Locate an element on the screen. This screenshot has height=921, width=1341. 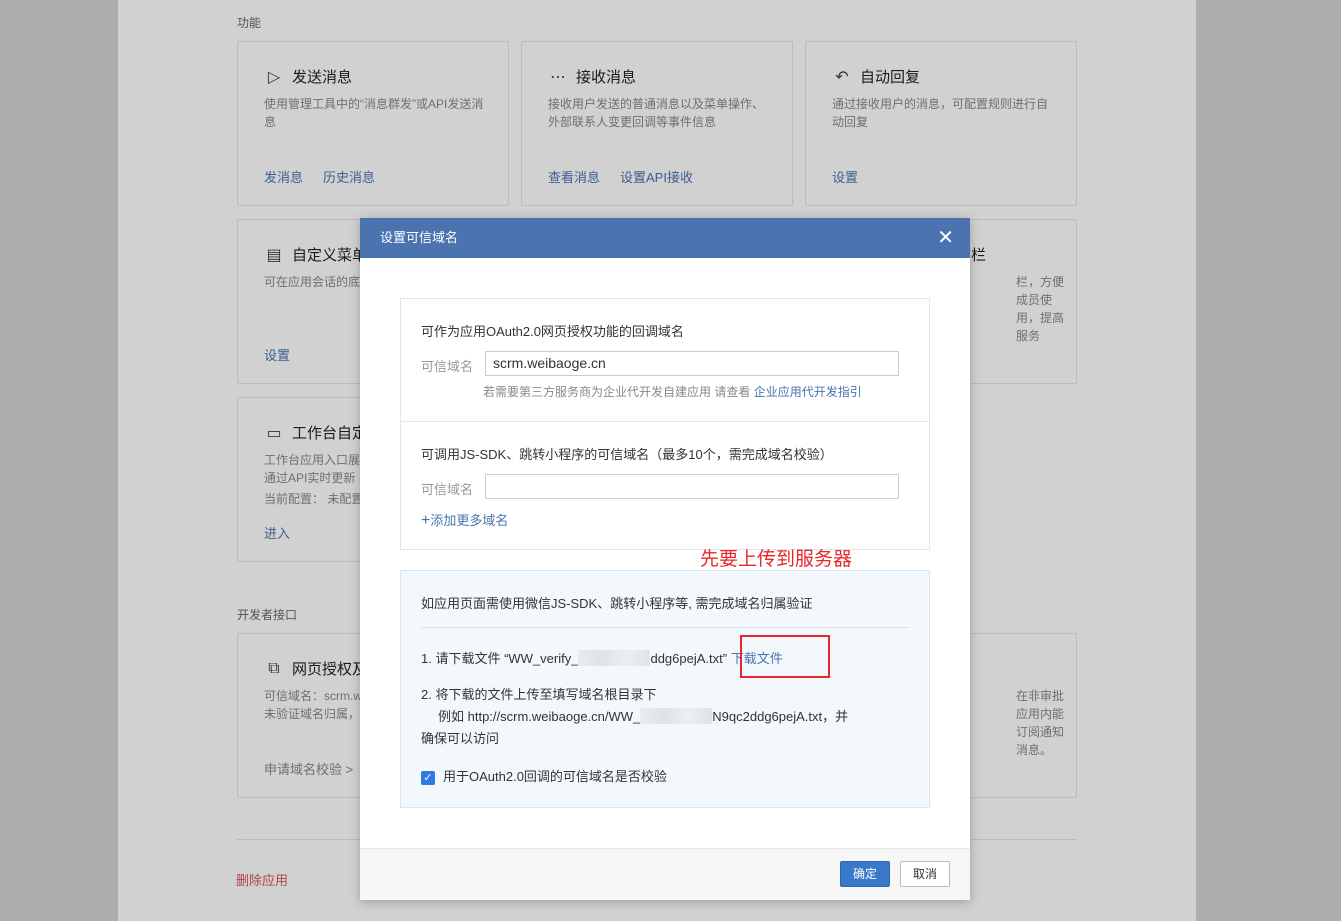
oauth-field-label: 可信域名 is located at coordinates (447, 366).